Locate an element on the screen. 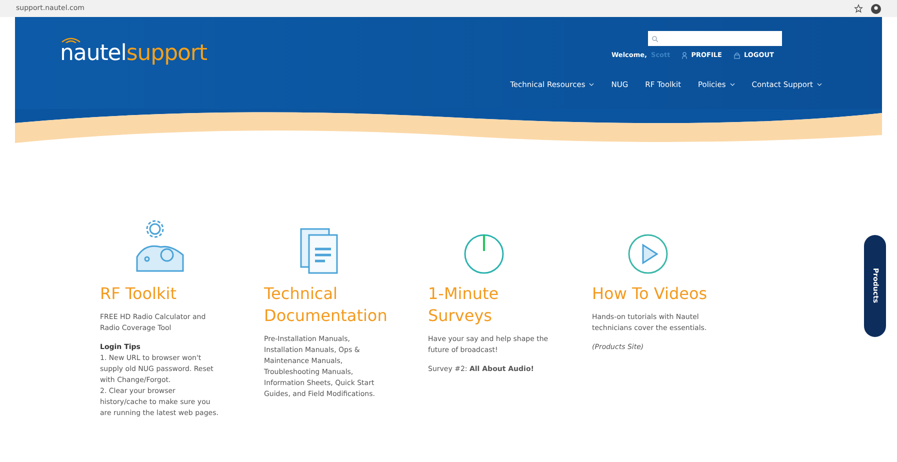 The width and height of the screenshot is (897, 462). gears-icon is located at coordinates (160, 247).